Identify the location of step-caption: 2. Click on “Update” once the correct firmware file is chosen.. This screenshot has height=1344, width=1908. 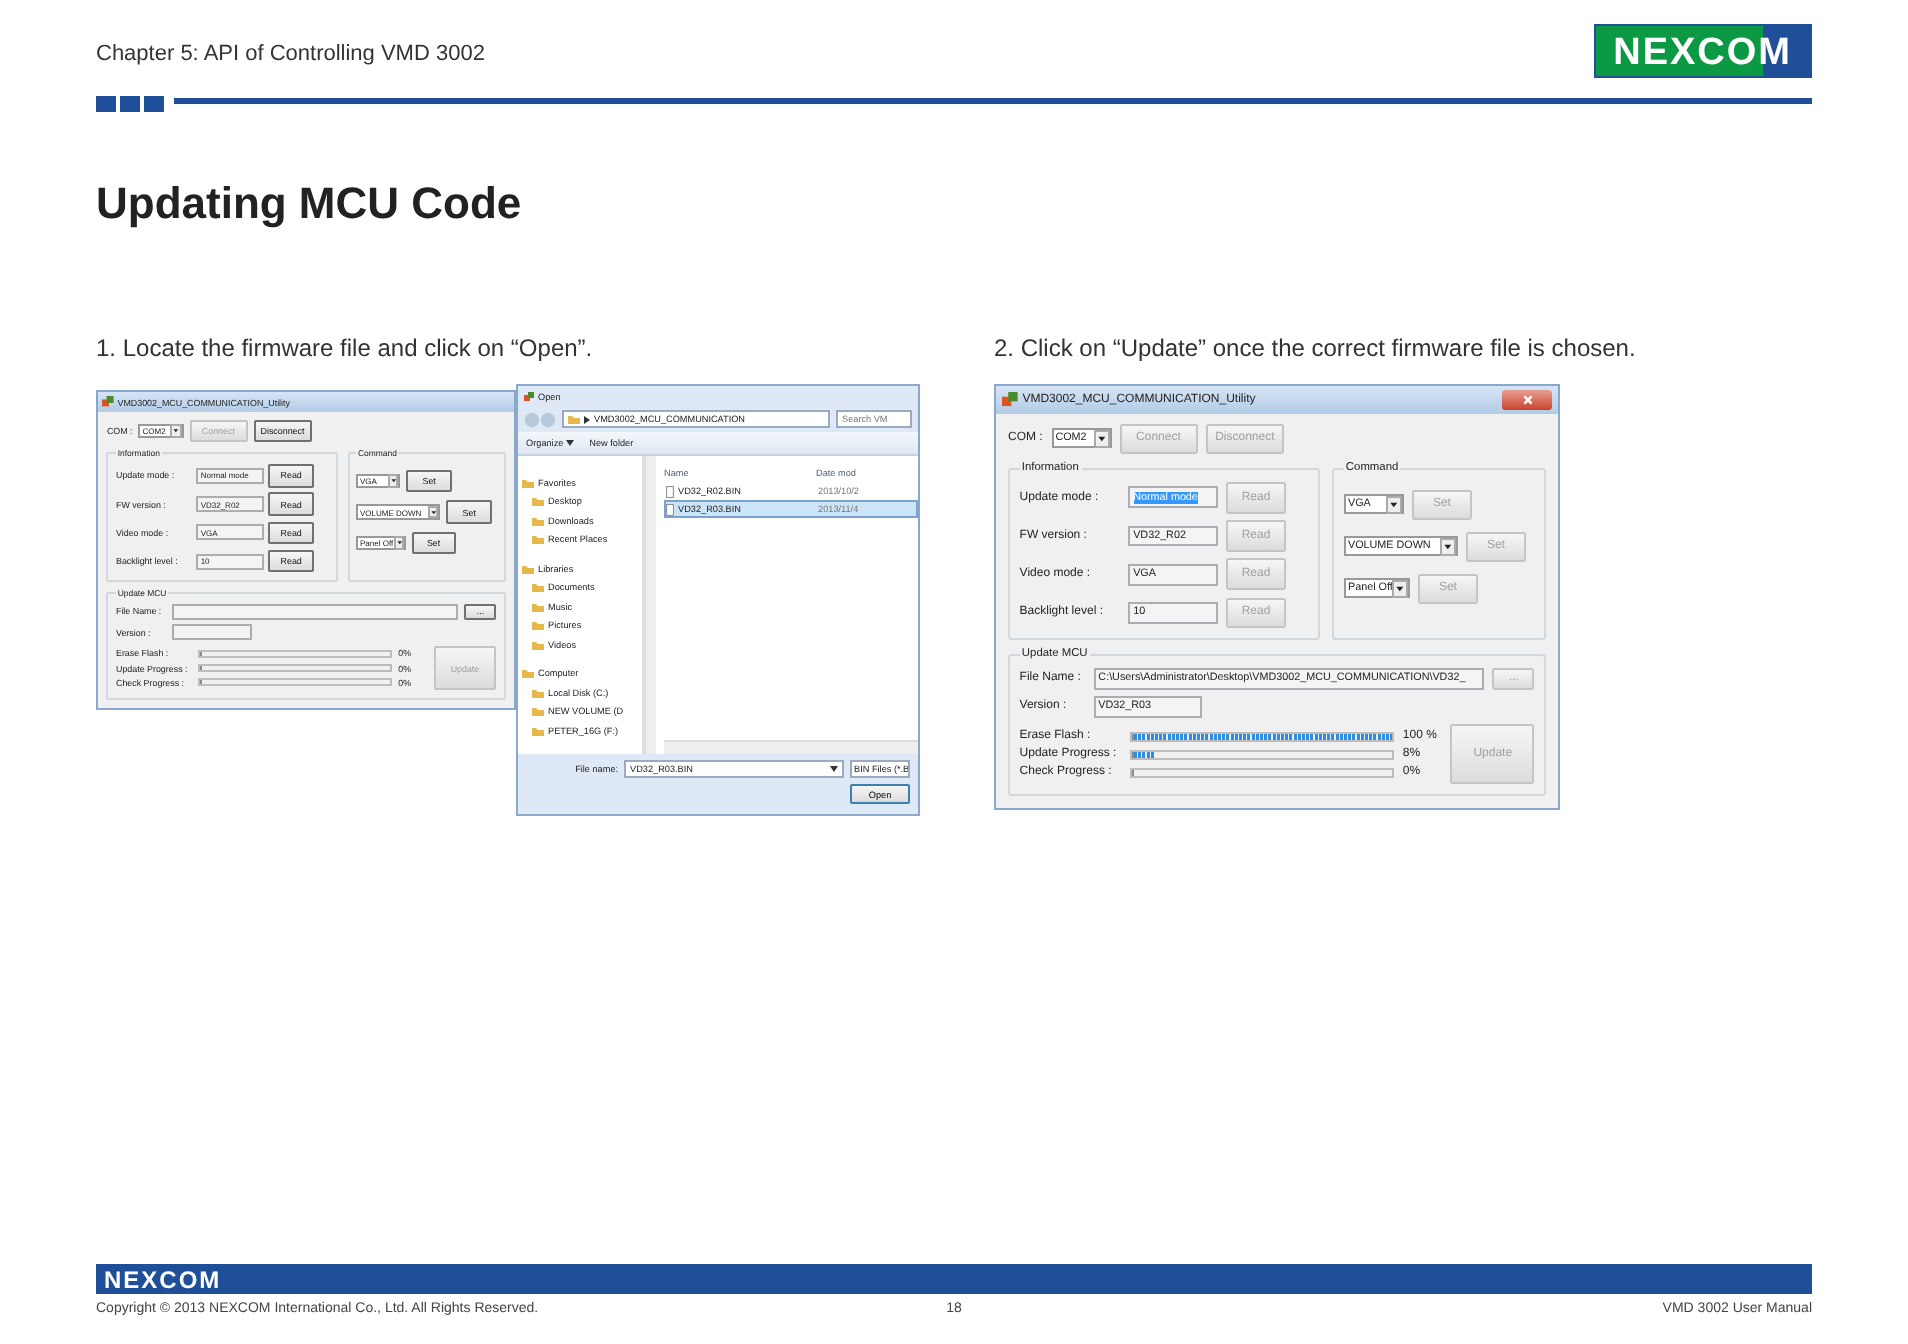
(1316, 348).